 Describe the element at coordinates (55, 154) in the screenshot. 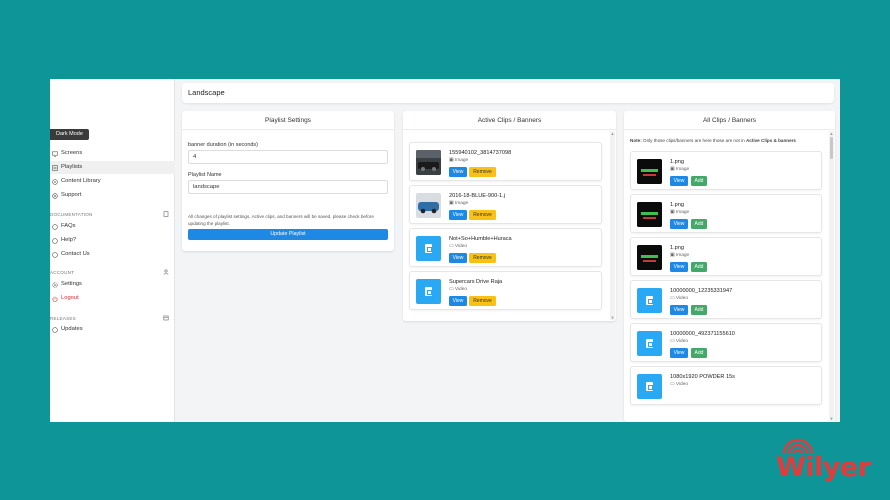

I see `monitor-icon` at that location.